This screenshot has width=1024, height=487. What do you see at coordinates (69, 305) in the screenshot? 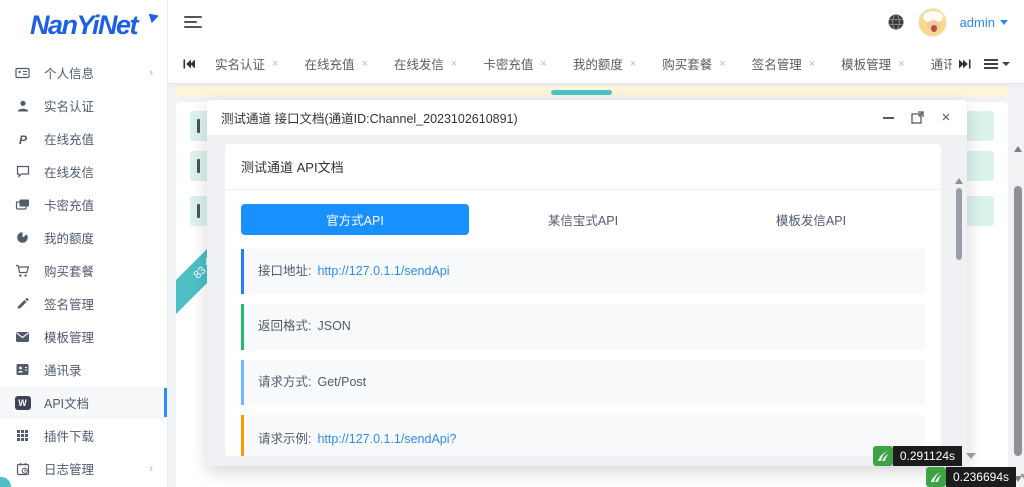
I see `sidebar-item-label: 签名管理` at bounding box center [69, 305].